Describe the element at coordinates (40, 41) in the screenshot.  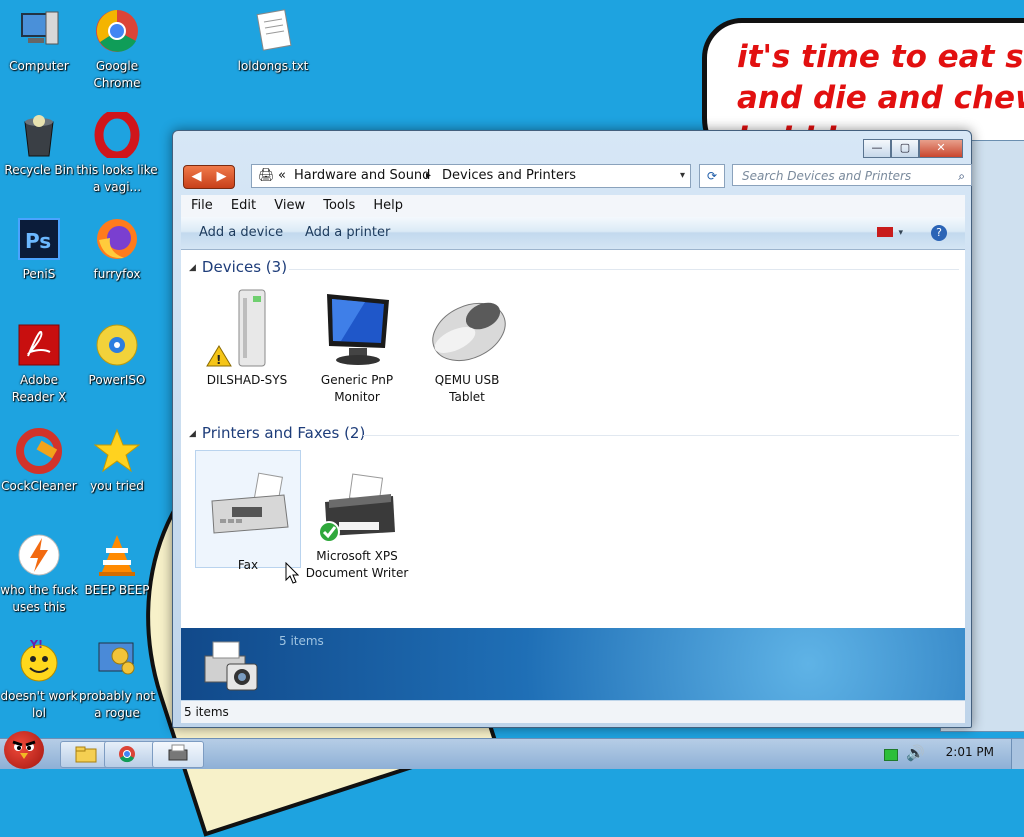
I see `desktop-icon-computer: Computer` at that location.